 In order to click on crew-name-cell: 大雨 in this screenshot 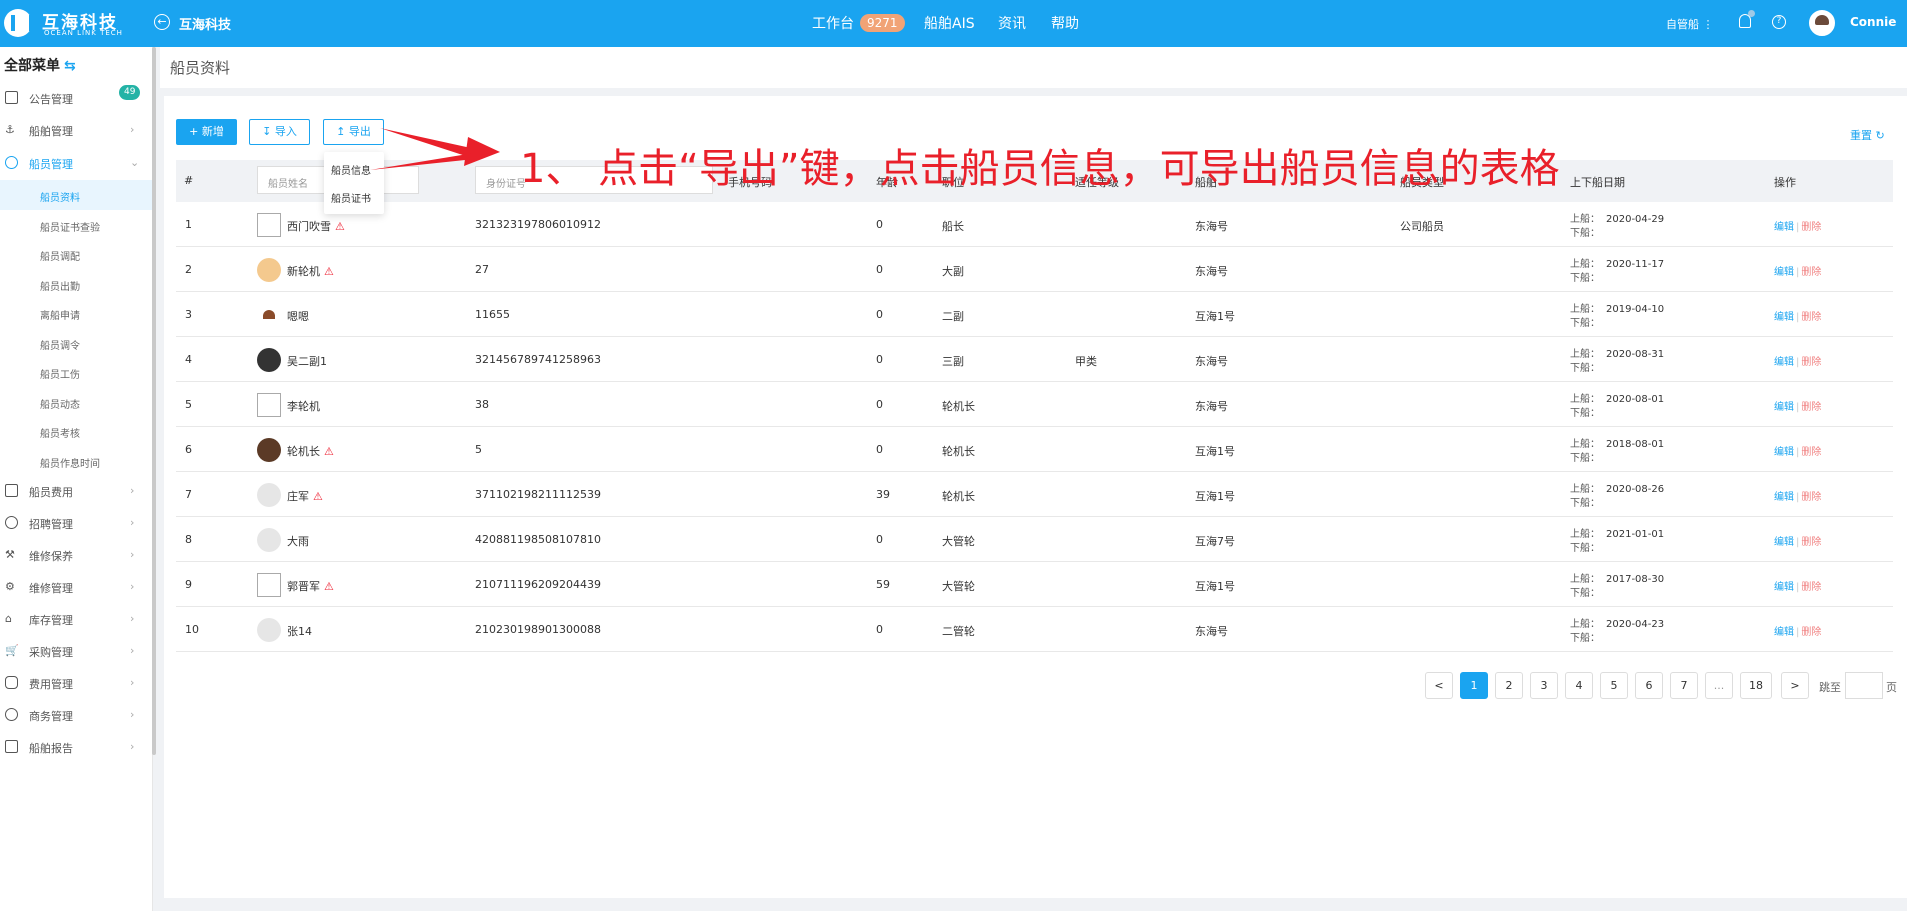, I will do `click(298, 541)`.